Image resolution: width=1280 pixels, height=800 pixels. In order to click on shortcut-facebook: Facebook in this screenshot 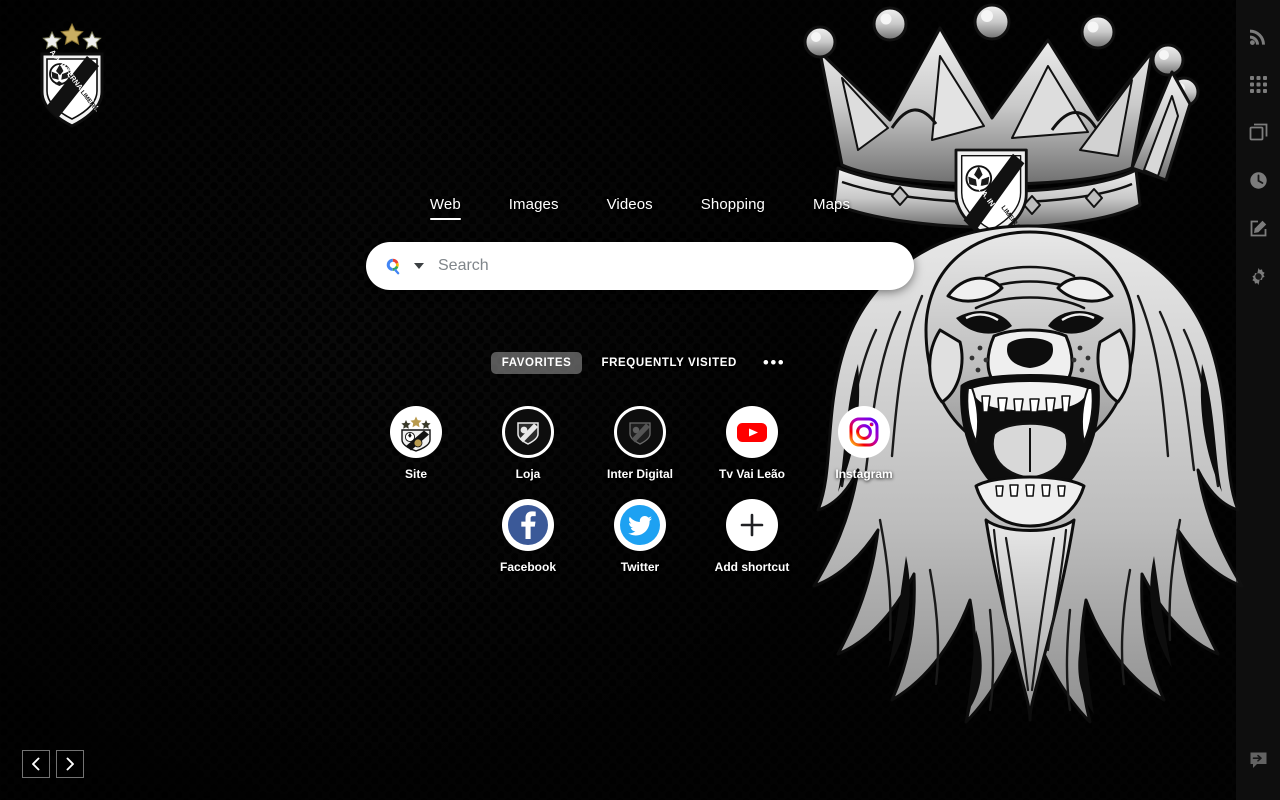, I will do `click(528, 536)`.